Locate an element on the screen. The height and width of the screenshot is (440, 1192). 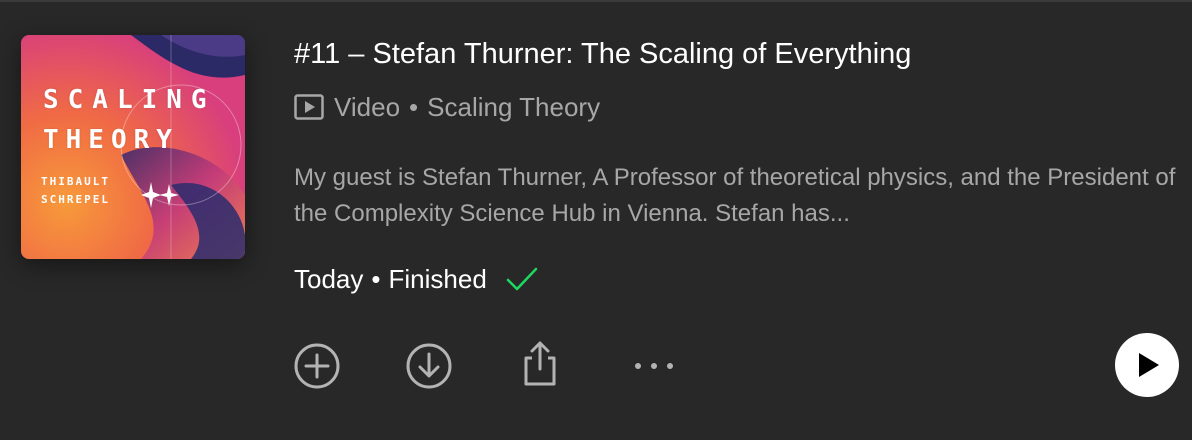
play-icon is located at coordinates (1149, 365).